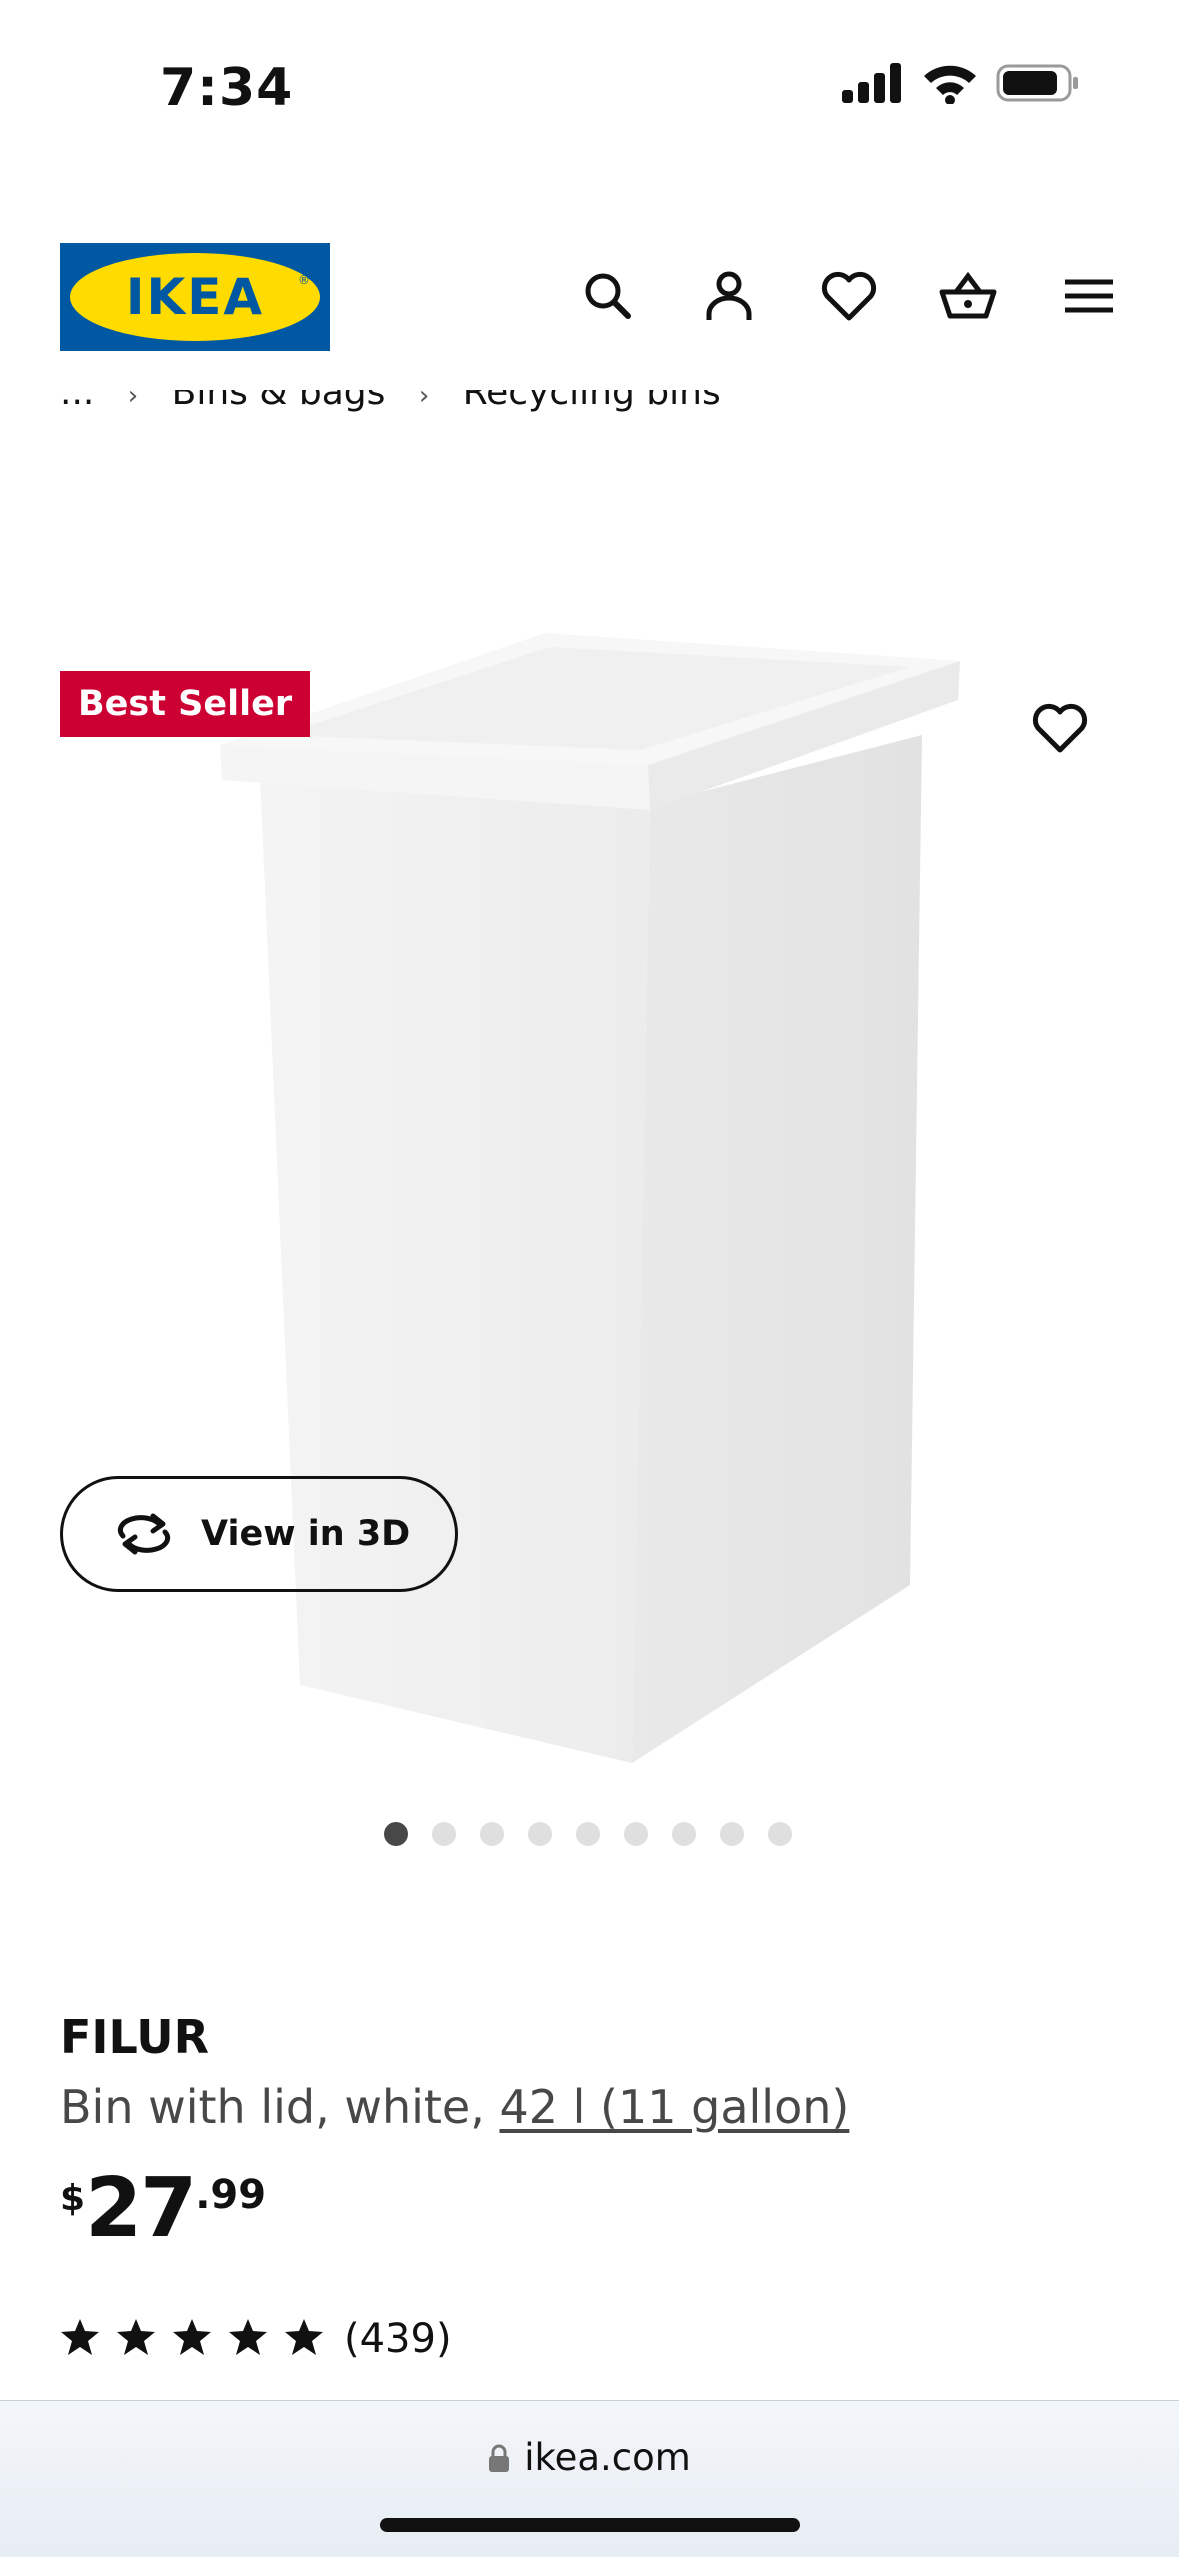  Describe the element at coordinates (607, 2457) in the screenshot. I see `url-text: ikea.com` at that location.